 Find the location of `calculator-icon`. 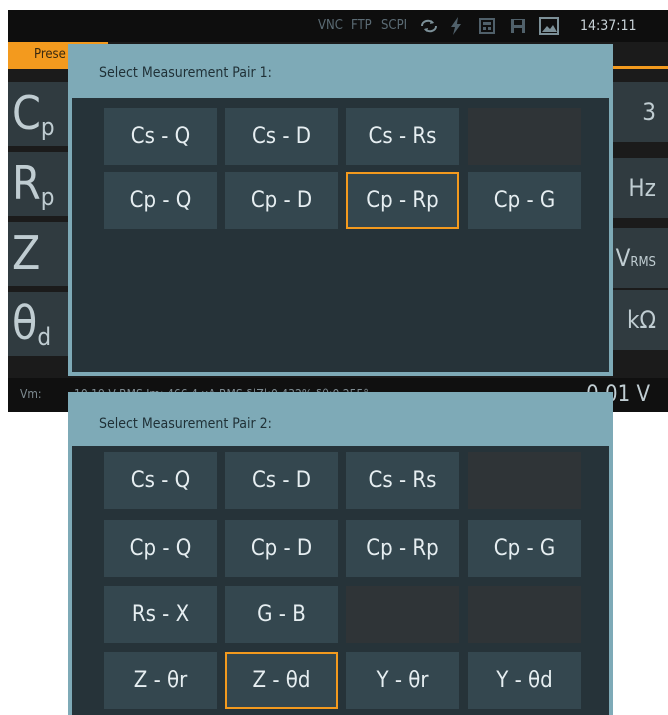

calculator-icon is located at coordinates (487, 26).